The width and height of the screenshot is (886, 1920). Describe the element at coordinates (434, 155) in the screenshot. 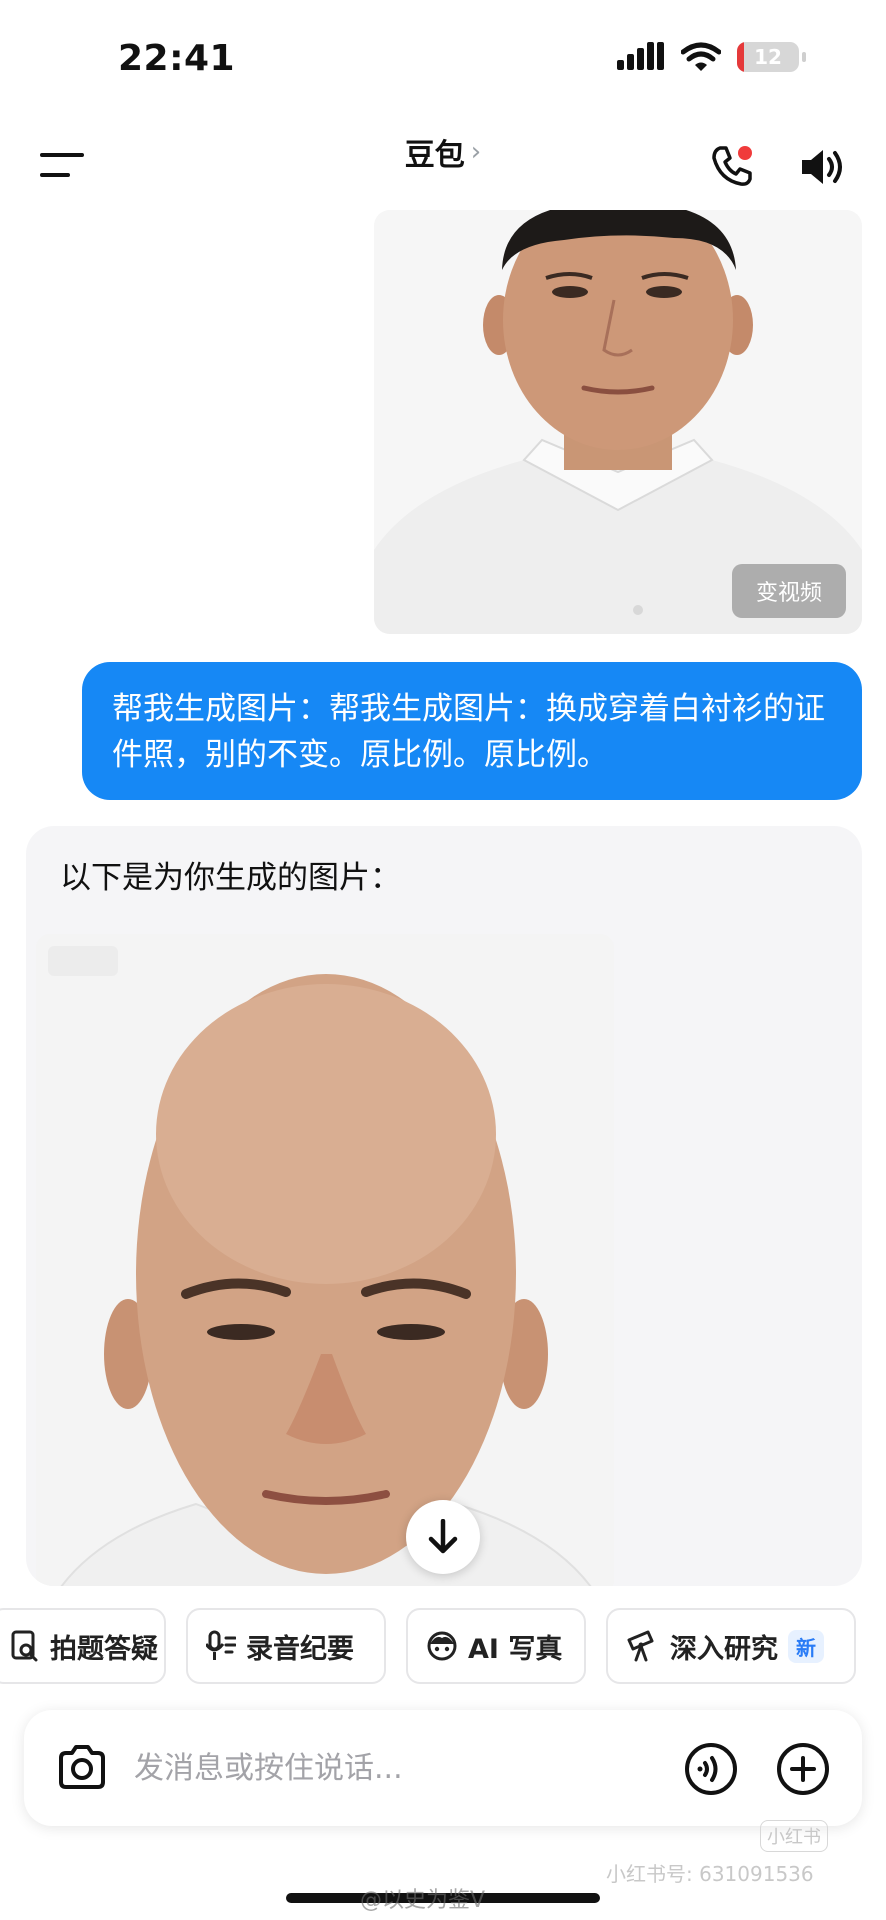

I see `page-title: 豆包` at that location.